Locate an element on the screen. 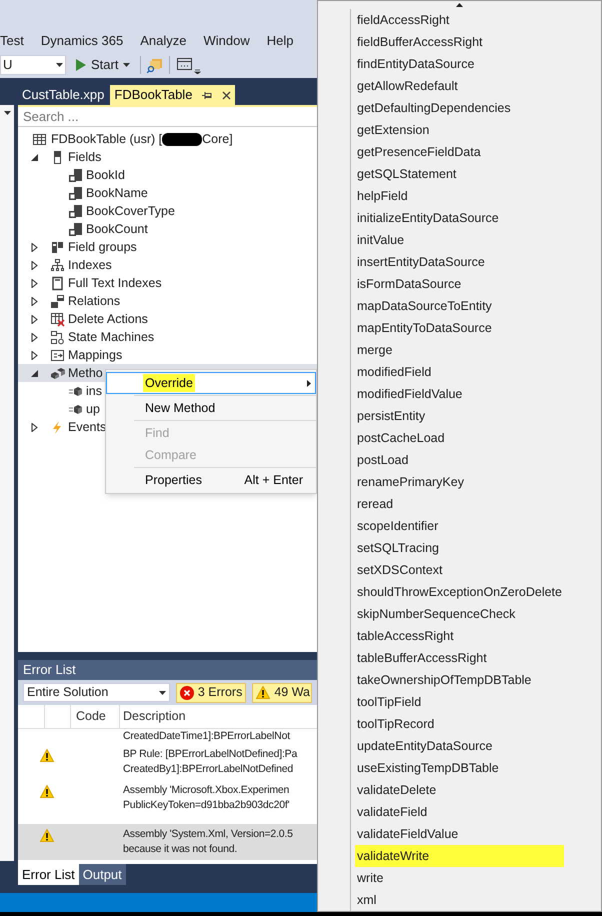 The width and height of the screenshot is (602, 916). panel-title: Error List is located at coordinates (167, 670).